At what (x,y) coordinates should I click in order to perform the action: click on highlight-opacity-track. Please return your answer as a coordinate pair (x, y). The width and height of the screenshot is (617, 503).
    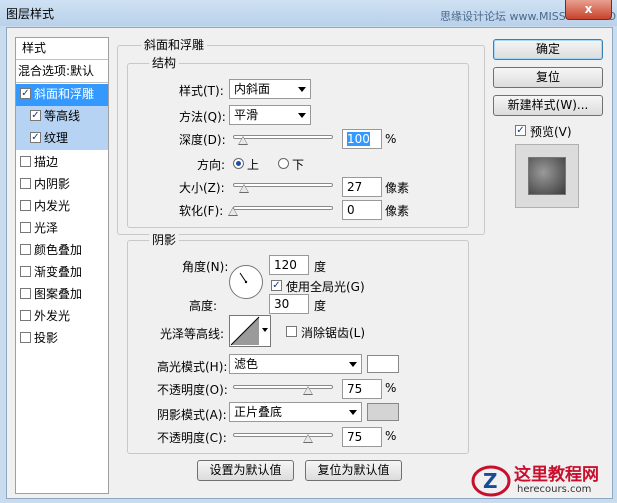
    Looking at the image, I should click on (283, 387).